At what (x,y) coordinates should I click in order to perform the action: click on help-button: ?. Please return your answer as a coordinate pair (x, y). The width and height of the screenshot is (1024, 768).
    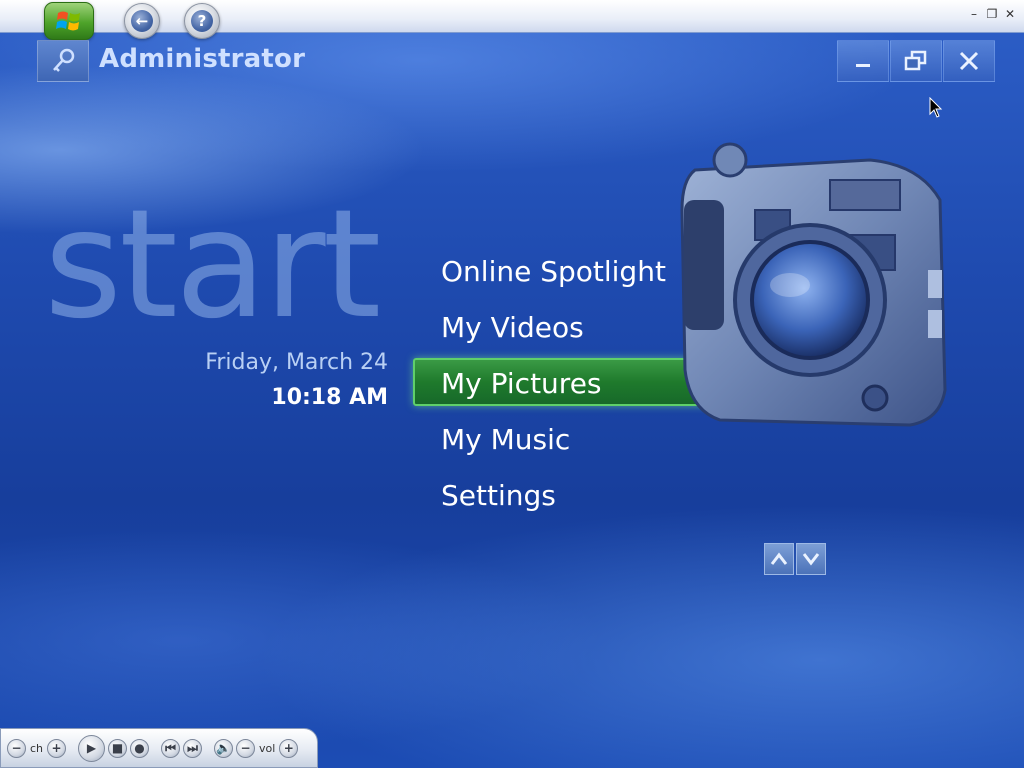
    Looking at the image, I should click on (202, 21).